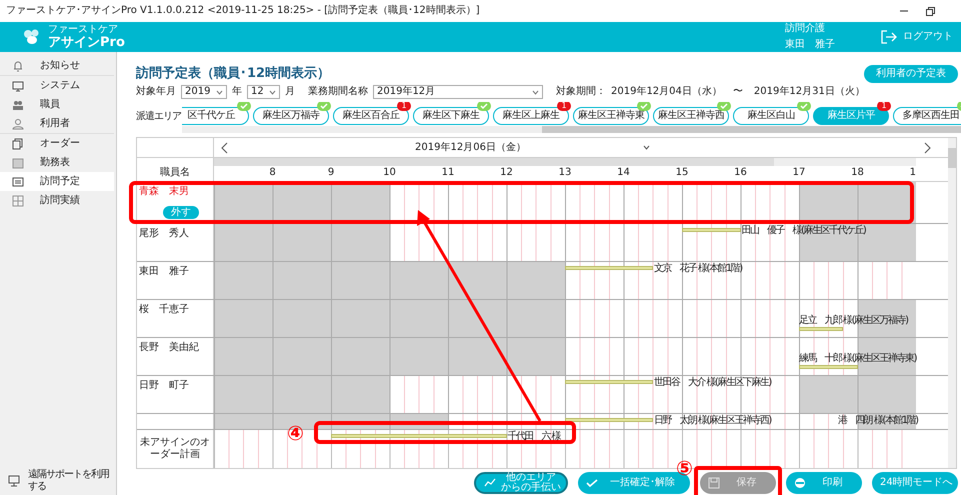 The image size is (961, 495). What do you see at coordinates (331, 173) in the screenshot?
I see `hour-label: 9` at bounding box center [331, 173].